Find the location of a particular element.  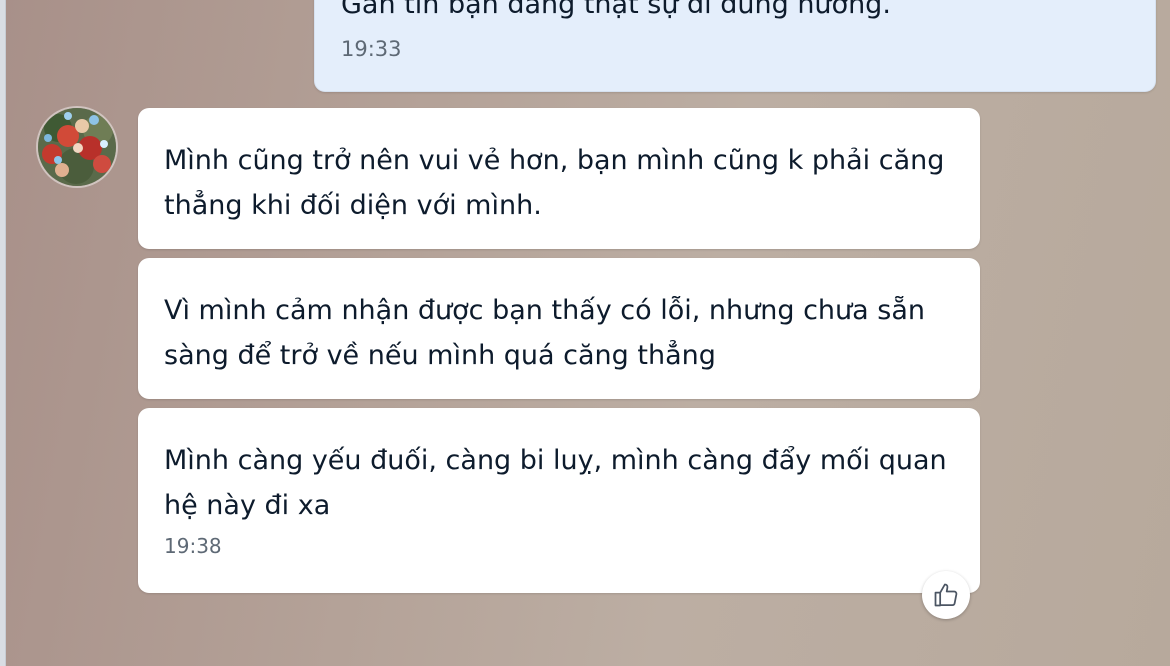

message-timestamp: 19:33 is located at coordinates (371, 49).